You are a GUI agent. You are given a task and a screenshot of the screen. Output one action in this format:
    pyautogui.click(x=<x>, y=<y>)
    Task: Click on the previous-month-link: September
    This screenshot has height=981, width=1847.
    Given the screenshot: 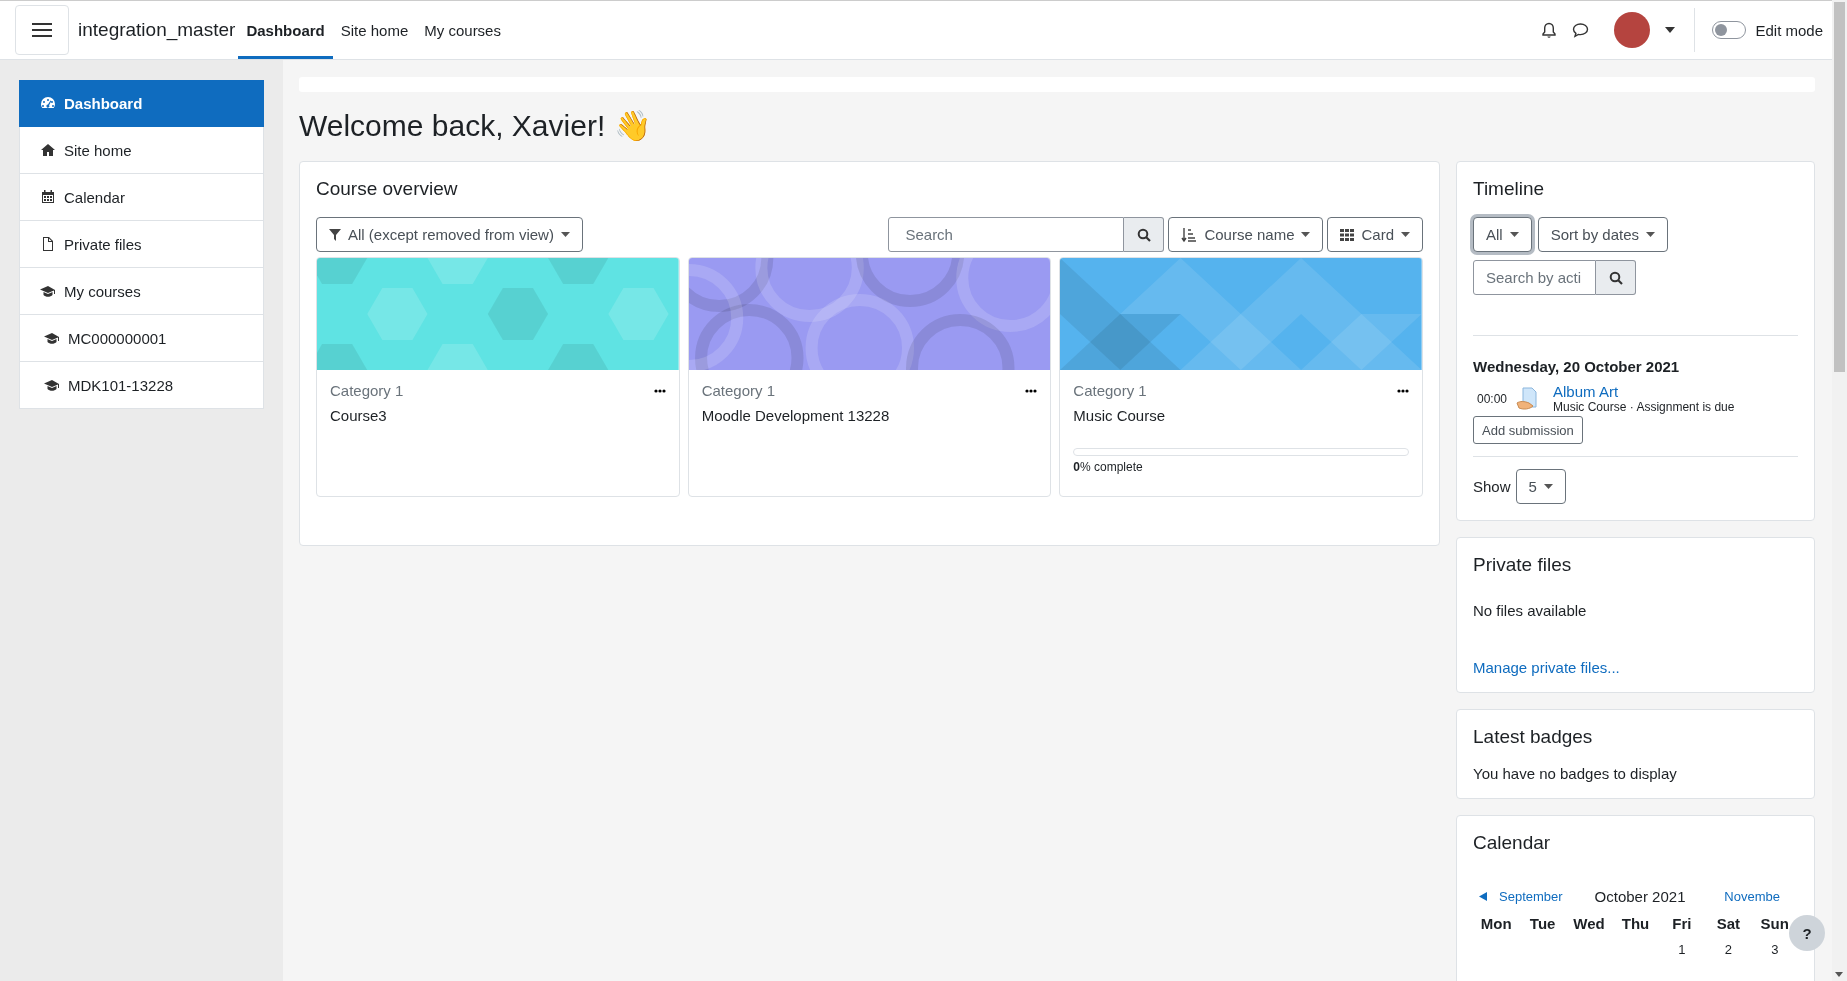 What is the action you would take?
    pyautogui.click(x=1521, y=896)
    